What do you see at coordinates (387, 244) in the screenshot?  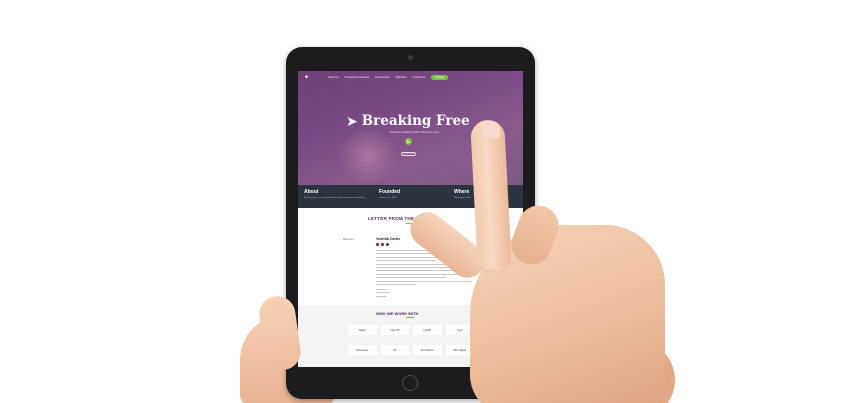 I see `linkedin-icon` at bounding box center [387, 244].